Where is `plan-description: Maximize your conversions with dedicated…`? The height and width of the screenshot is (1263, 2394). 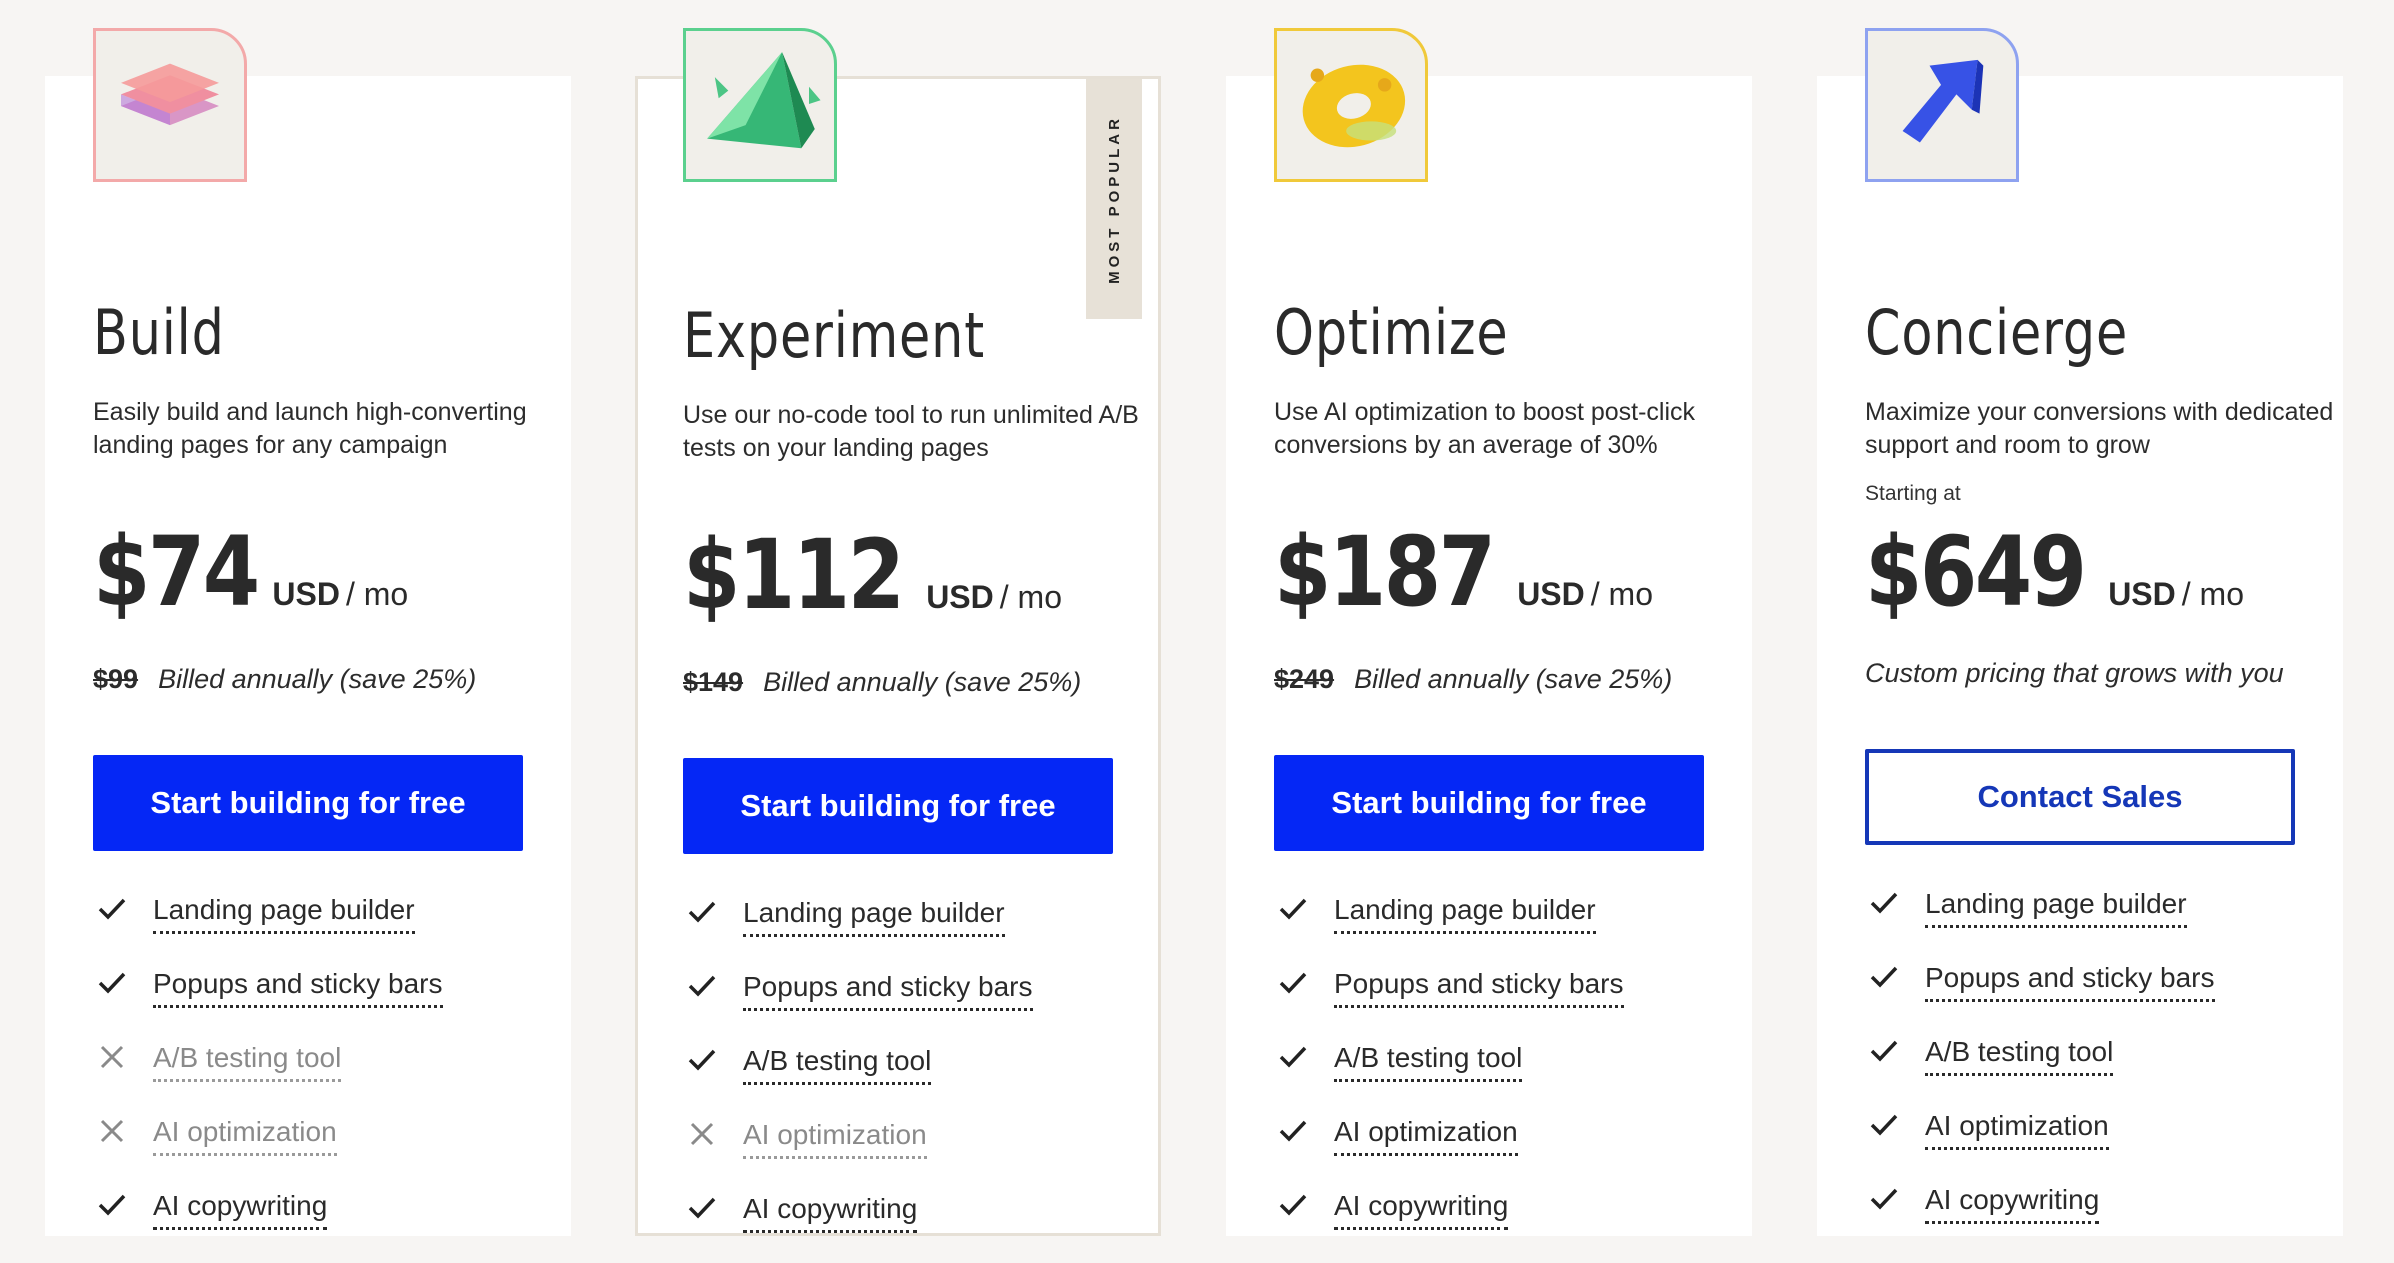 plan-description: Maximize your conversions with dedicated… is located at coordinates (2099, 428).